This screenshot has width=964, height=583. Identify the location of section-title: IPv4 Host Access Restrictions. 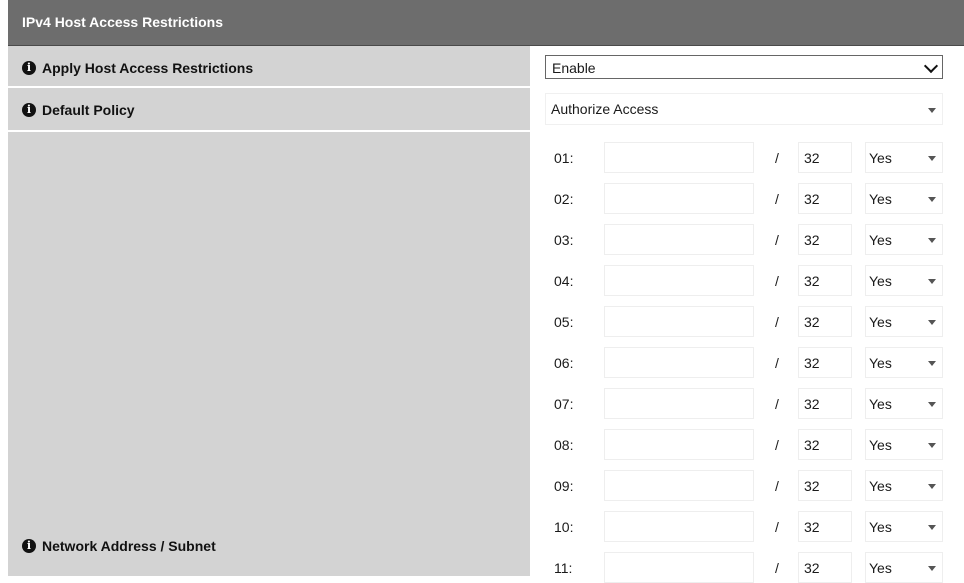
(123, 22).